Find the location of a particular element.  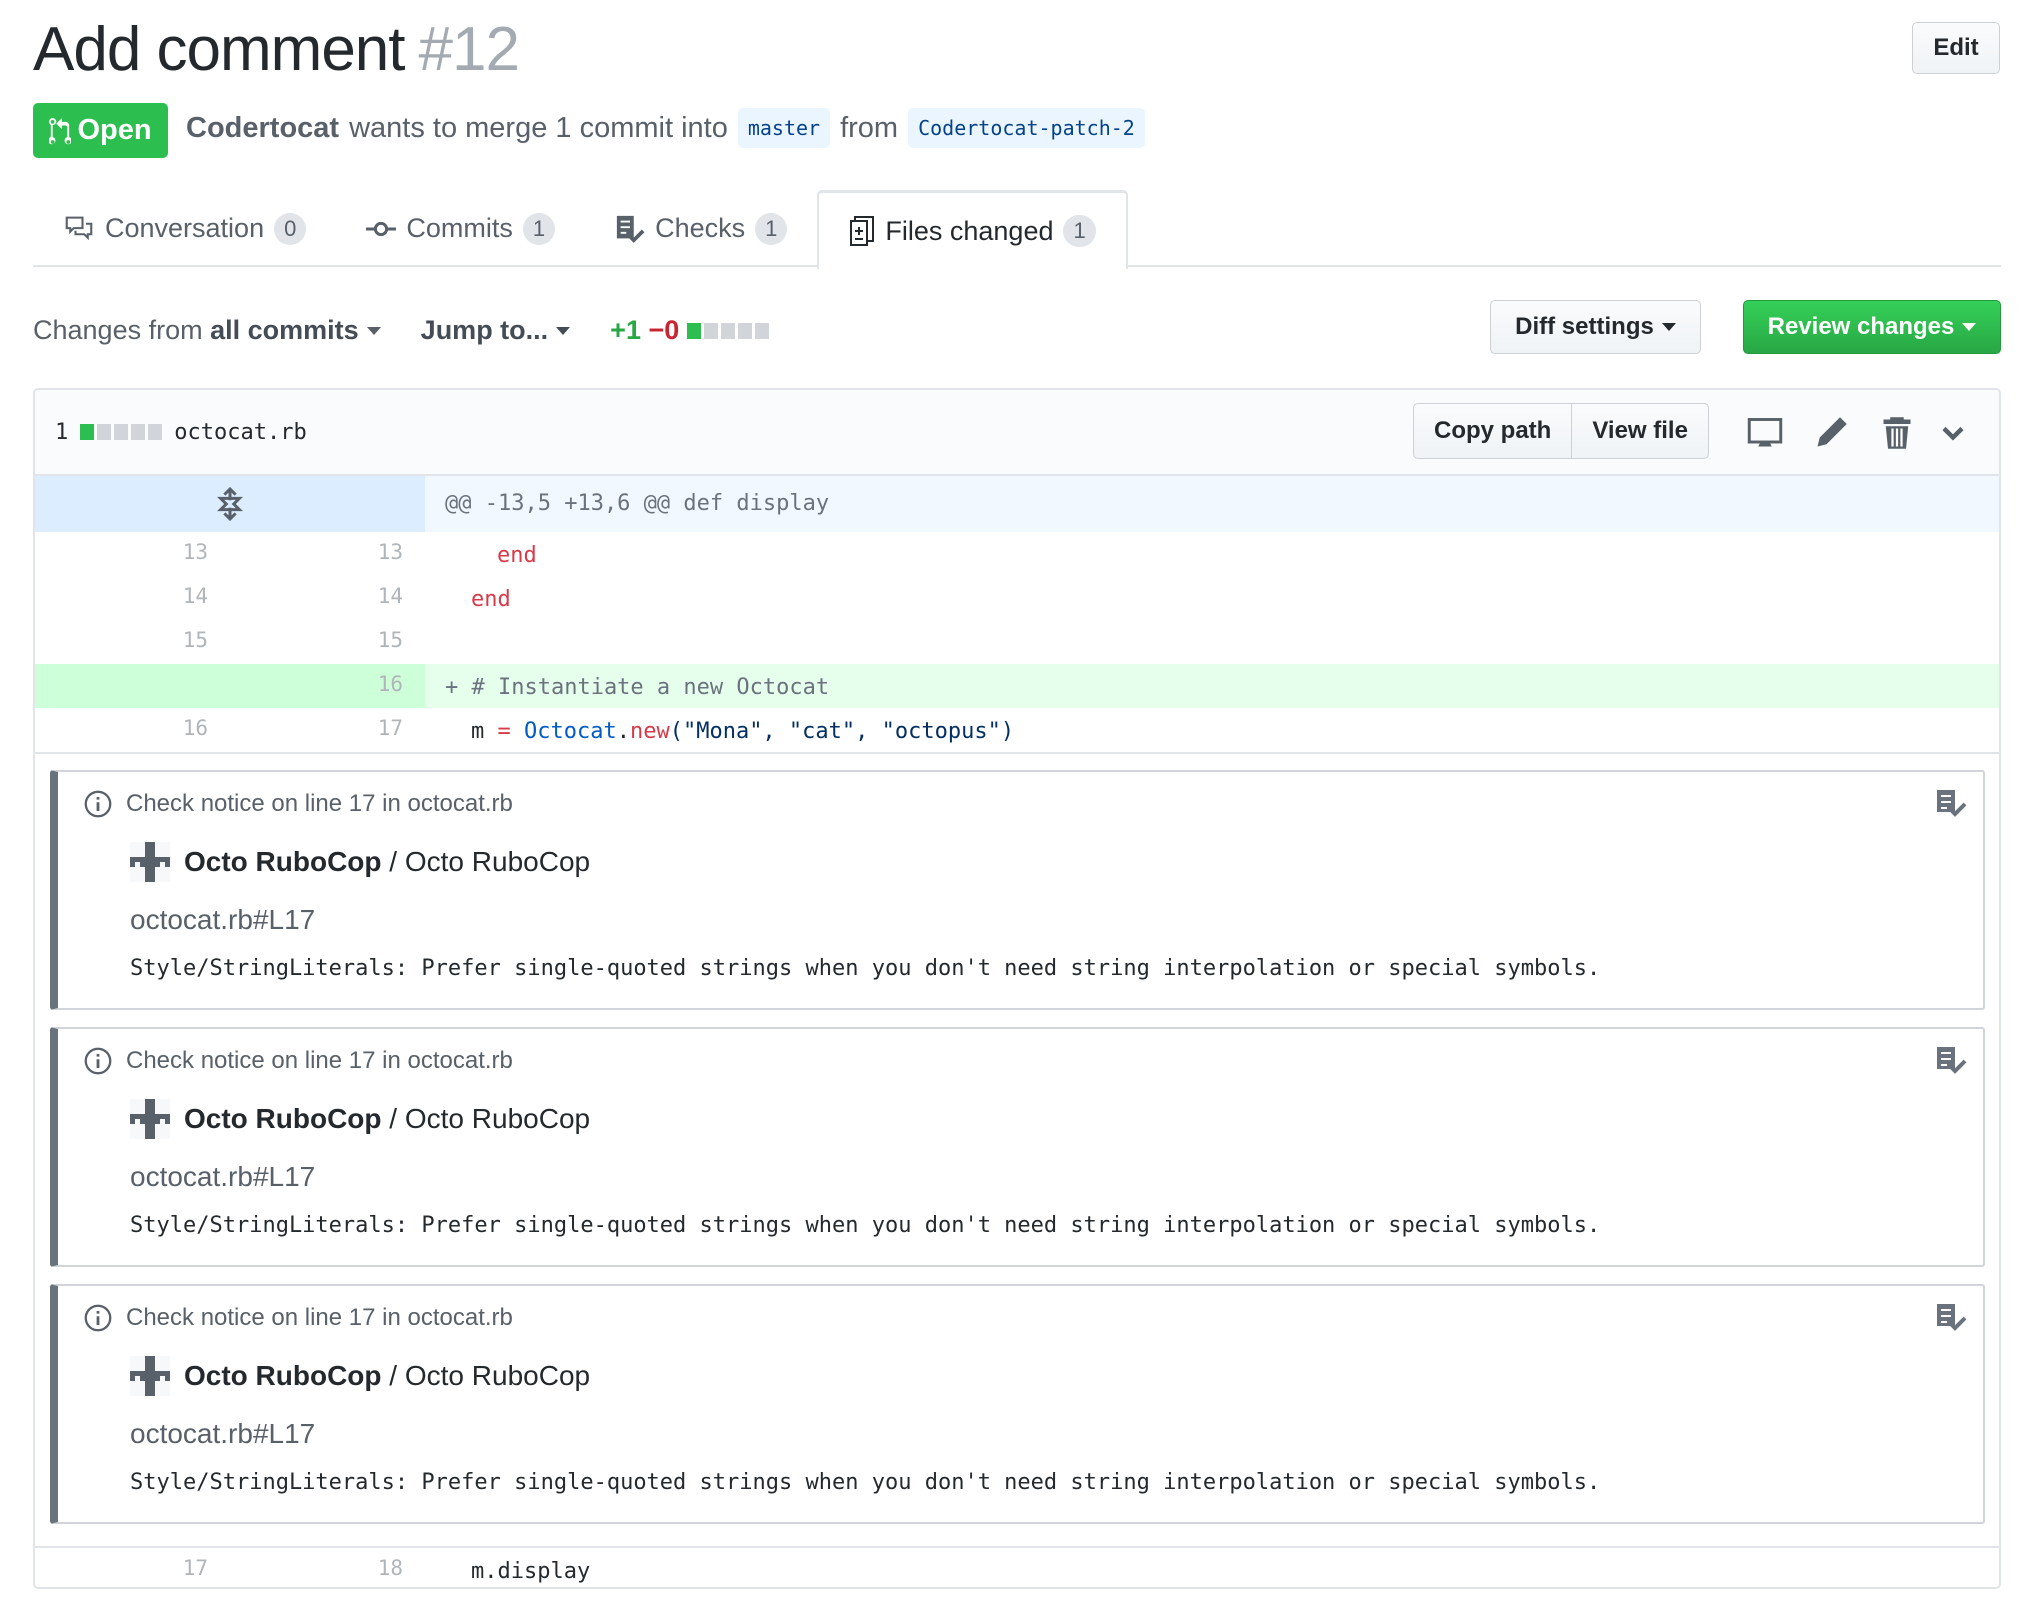

pencil-icon is located at coordinates (1831, 433).